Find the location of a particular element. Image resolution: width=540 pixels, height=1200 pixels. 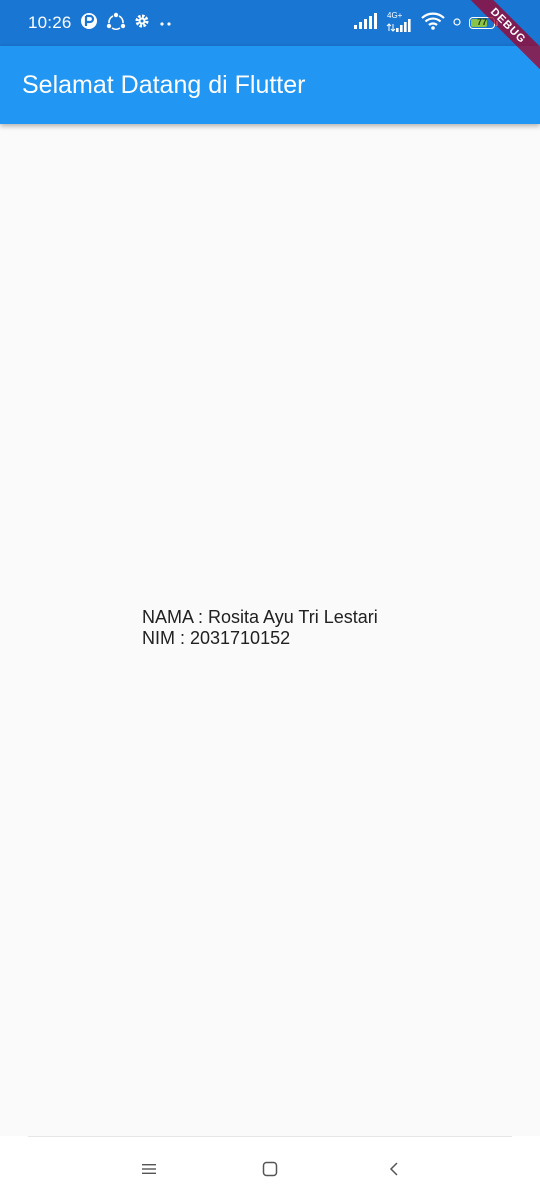

link-icon is located at coordinates (457, 23).